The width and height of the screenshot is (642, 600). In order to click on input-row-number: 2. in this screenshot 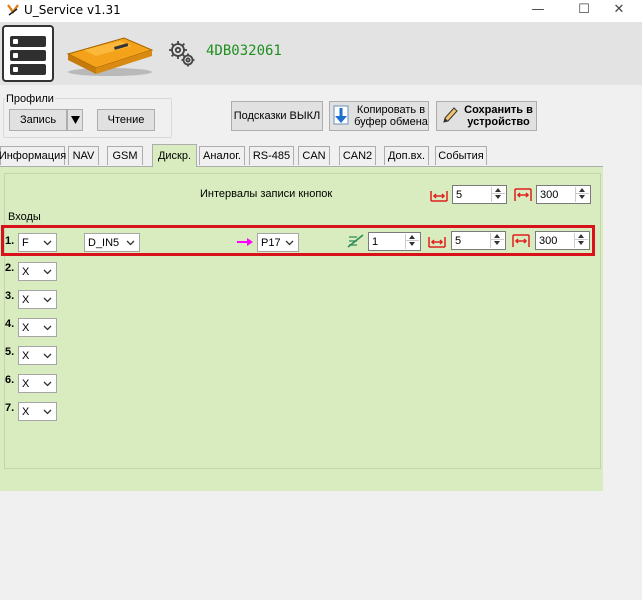, I will do `click(10, 268)`.